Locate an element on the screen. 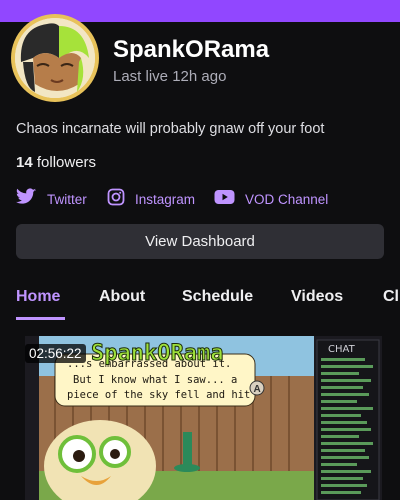  view-dashboard-button: View Dashboard is located at coordinates (200, 241).